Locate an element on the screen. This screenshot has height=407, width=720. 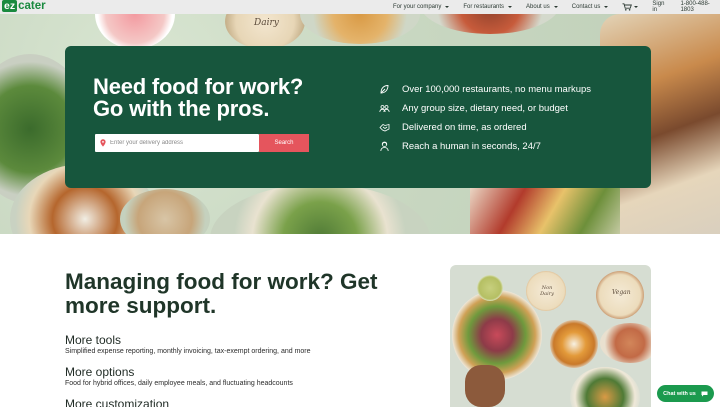
nav-contact-us: Contact us is located at coordinates (590, 7).